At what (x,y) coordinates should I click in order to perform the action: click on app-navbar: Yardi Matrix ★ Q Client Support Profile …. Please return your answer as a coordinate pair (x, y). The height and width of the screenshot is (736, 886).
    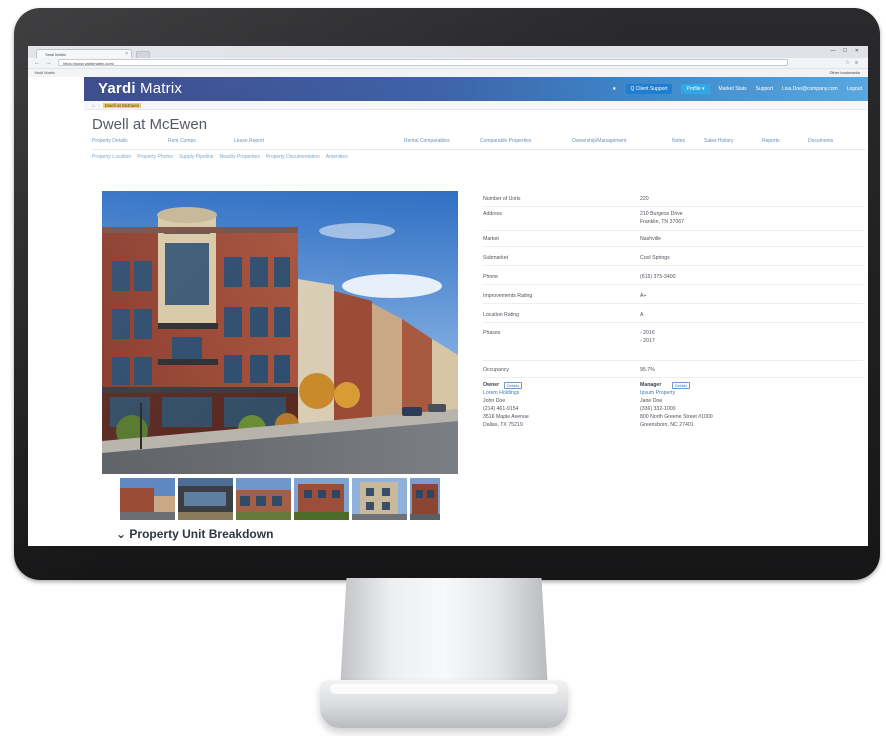
    Looking at the image, I should click on (476, 89).